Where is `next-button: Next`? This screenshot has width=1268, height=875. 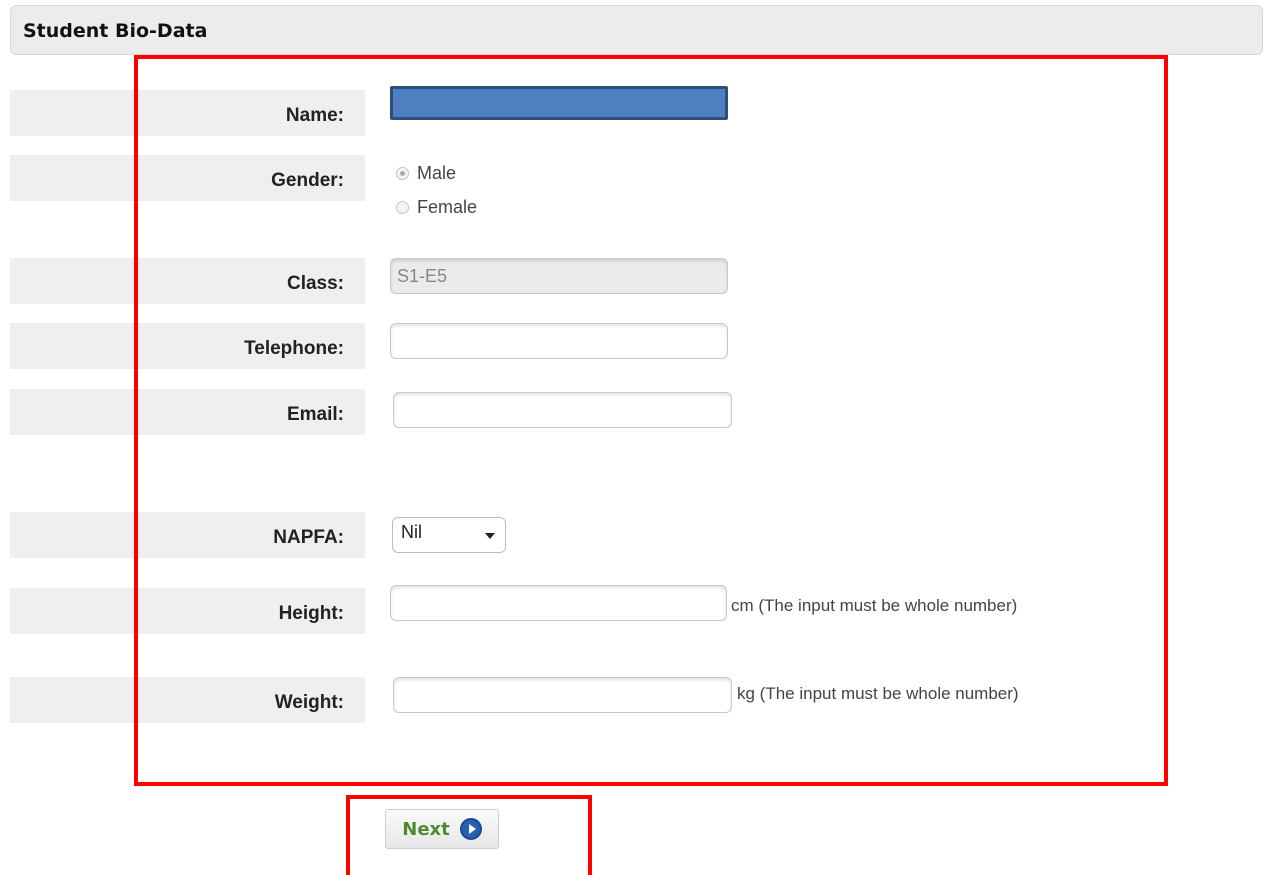
next-button: Next is located at coordinates (442, 829).